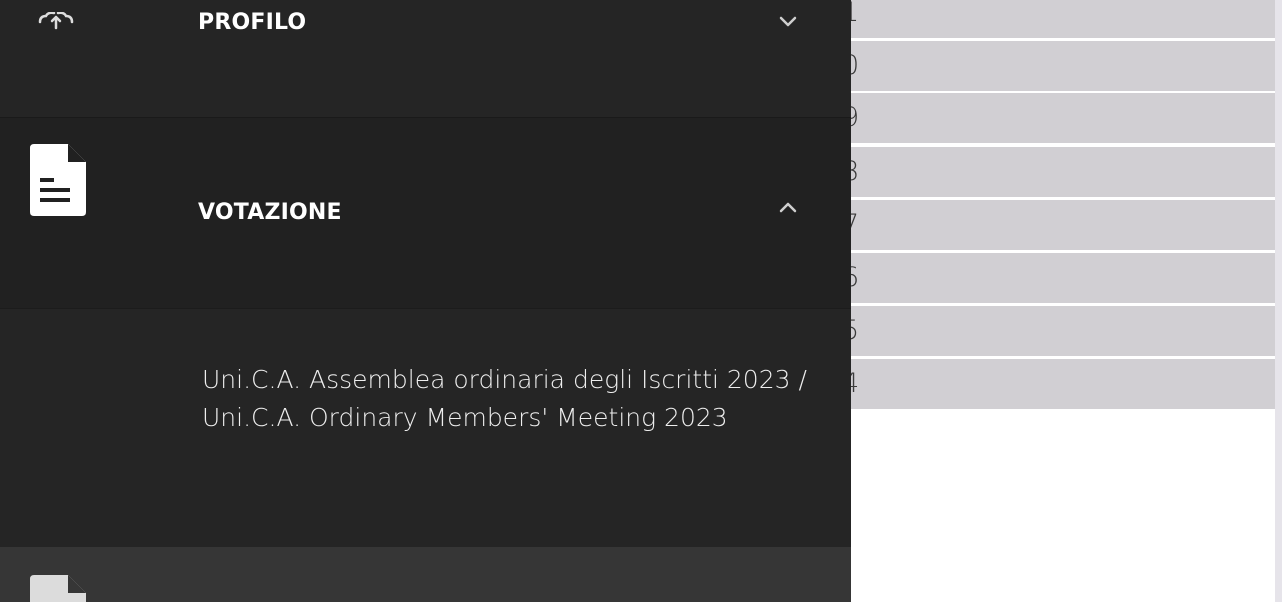 This screenshot has height=602, width=1282. What do you see at coordinates (270, 212) in the screenshot?
I see `section-title: VOTAZIONE` at bounding box center [270, 212].